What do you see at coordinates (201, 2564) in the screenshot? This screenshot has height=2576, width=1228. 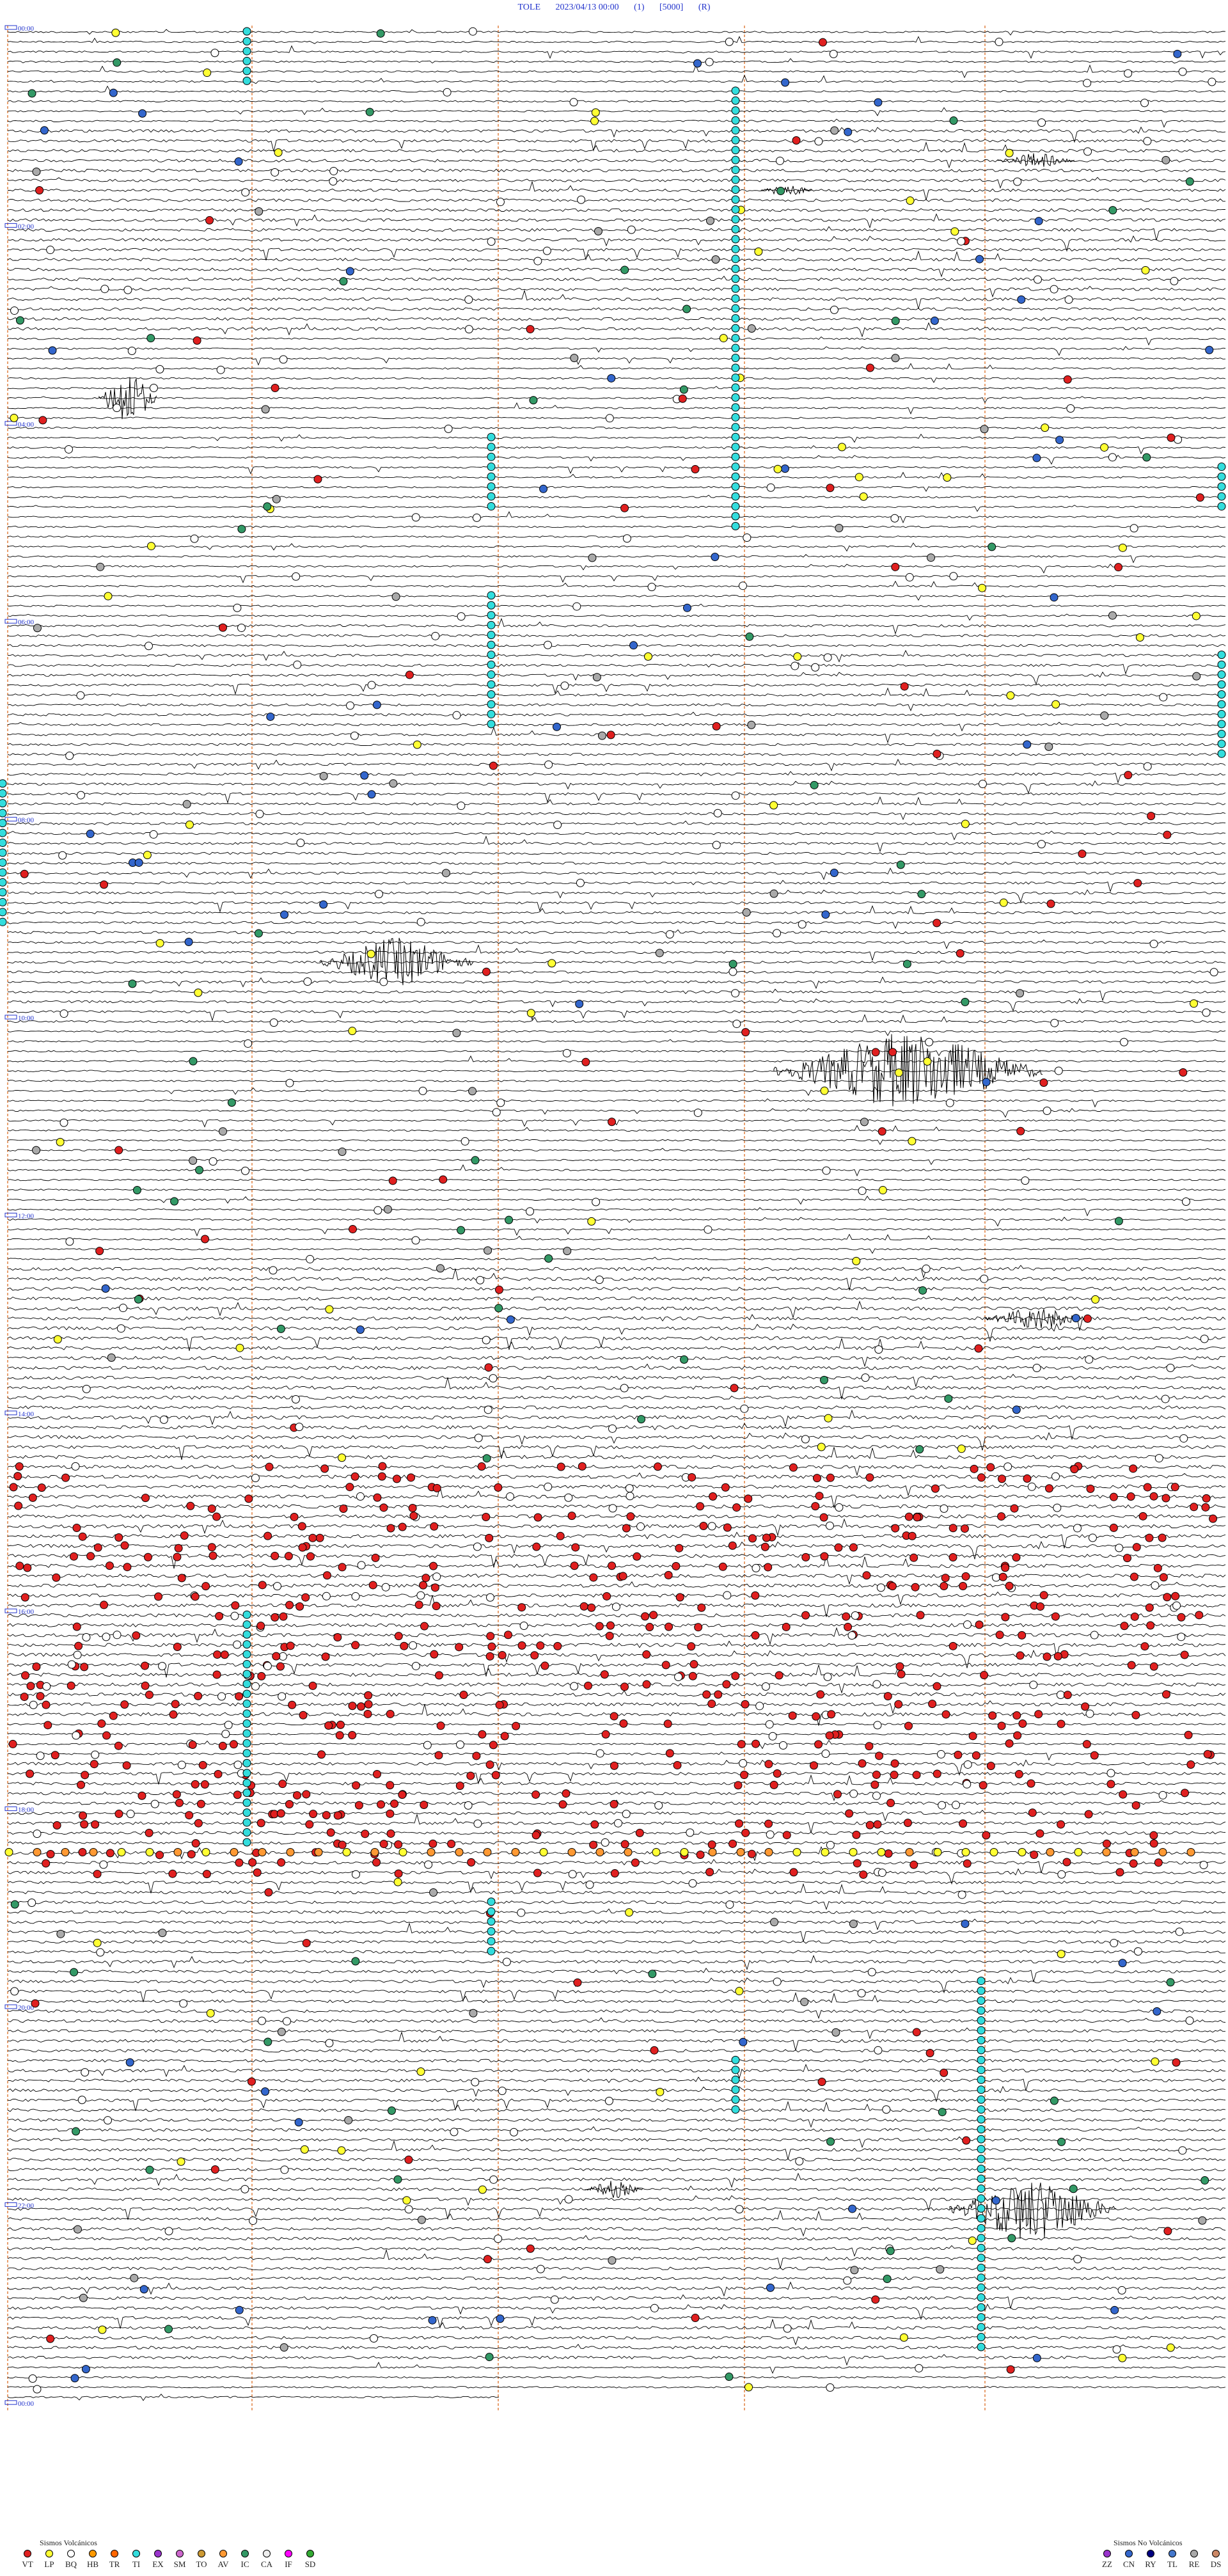 I see `legend-volcanic-label-to: TO` at bounding box center [201, 2564].